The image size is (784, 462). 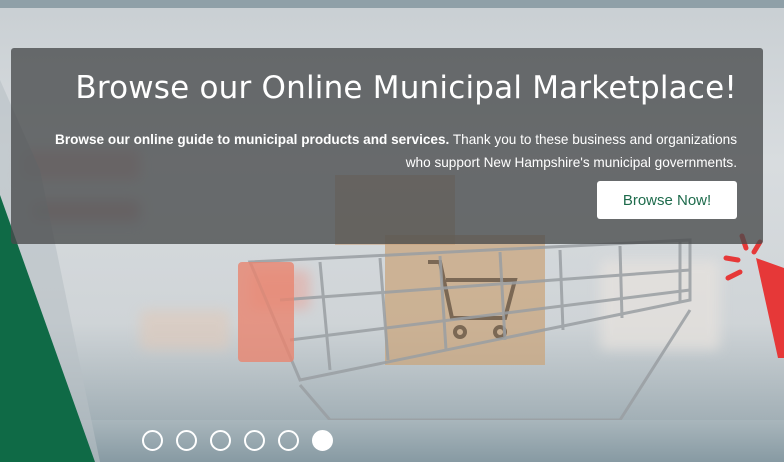 What do you see at coordinates (392, 441) in the screenshot?
I see `bottom-band` at bounding box center [392, 441].